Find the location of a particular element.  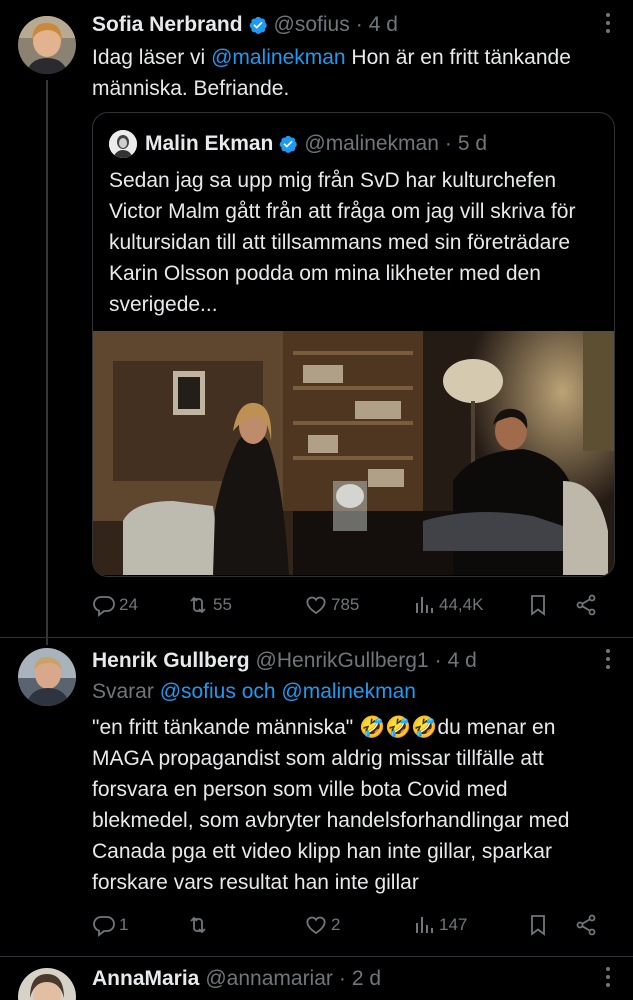

reply-button: 1 is located at coordinates (139, 925).